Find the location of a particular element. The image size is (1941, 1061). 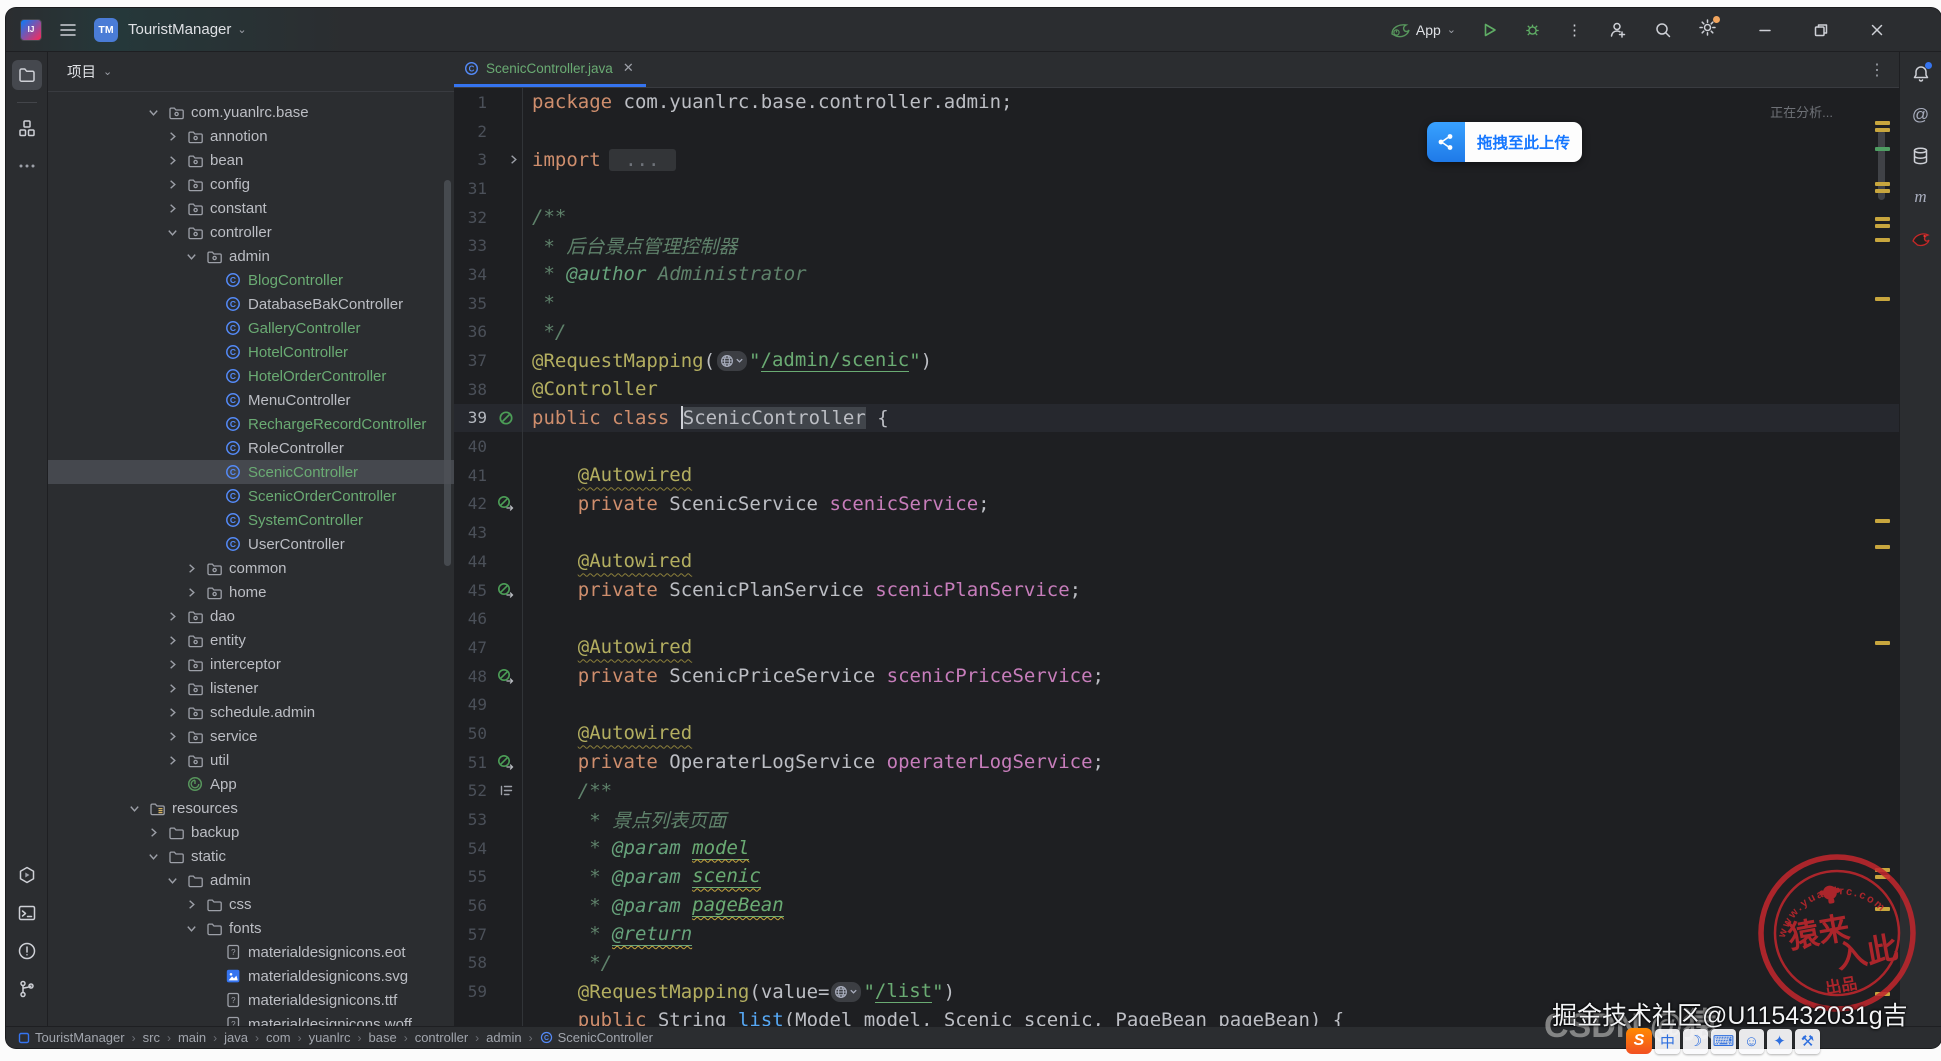

tree-item-rechargerecordcontroller: C RechargeRecordController is located at coordinates (251, 424).